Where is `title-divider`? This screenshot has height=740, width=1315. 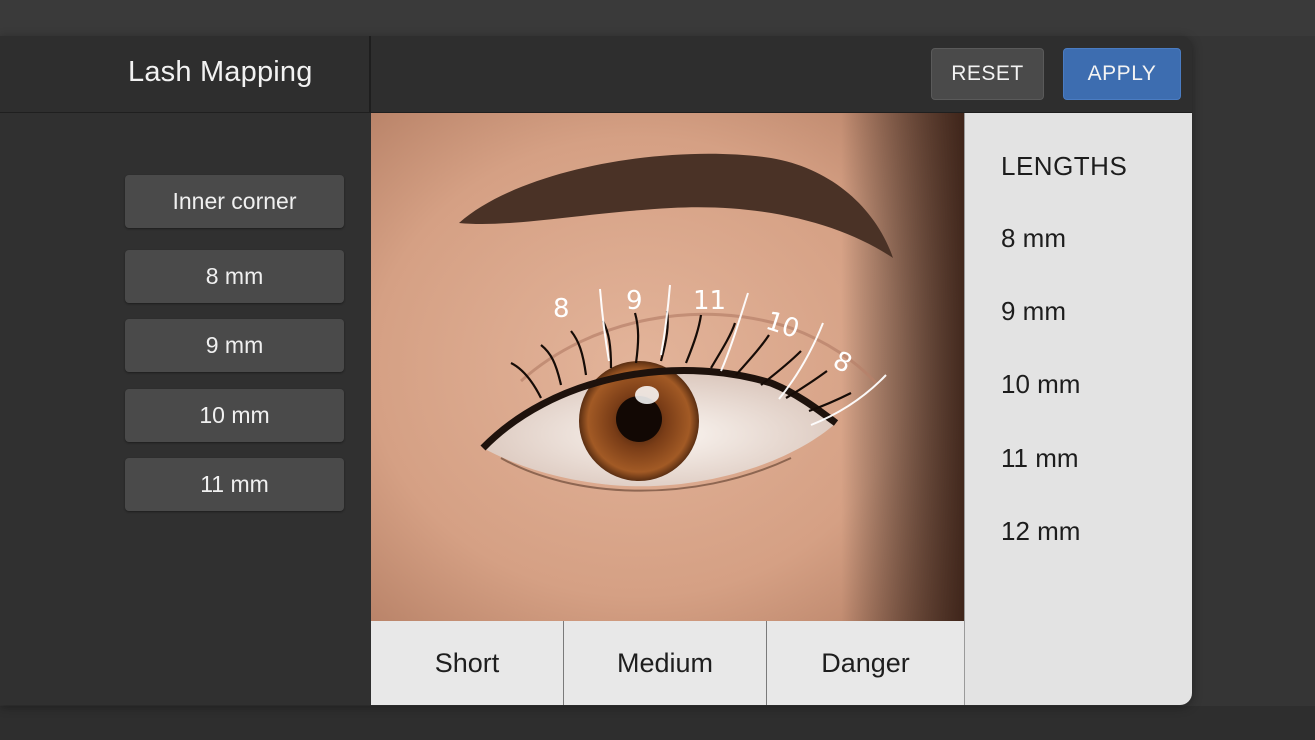 title-divider is located at coordinates (370, 74).